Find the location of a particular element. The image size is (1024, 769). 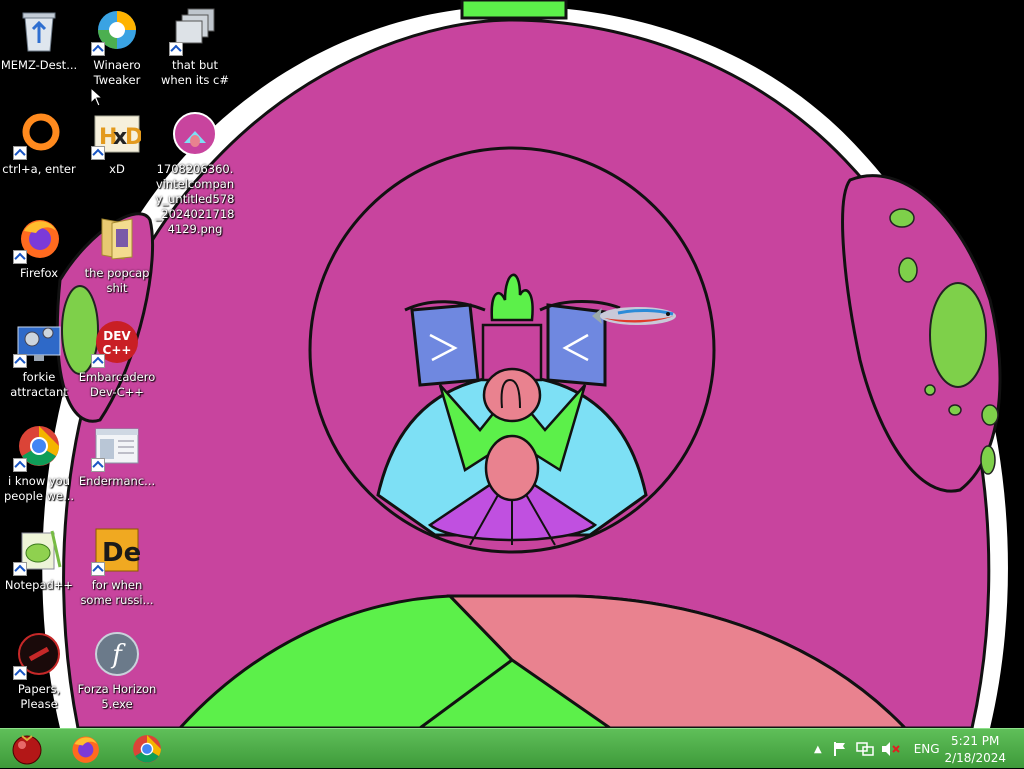

devcpp-icon: DEV C++ is located at coordinates (116, 343).